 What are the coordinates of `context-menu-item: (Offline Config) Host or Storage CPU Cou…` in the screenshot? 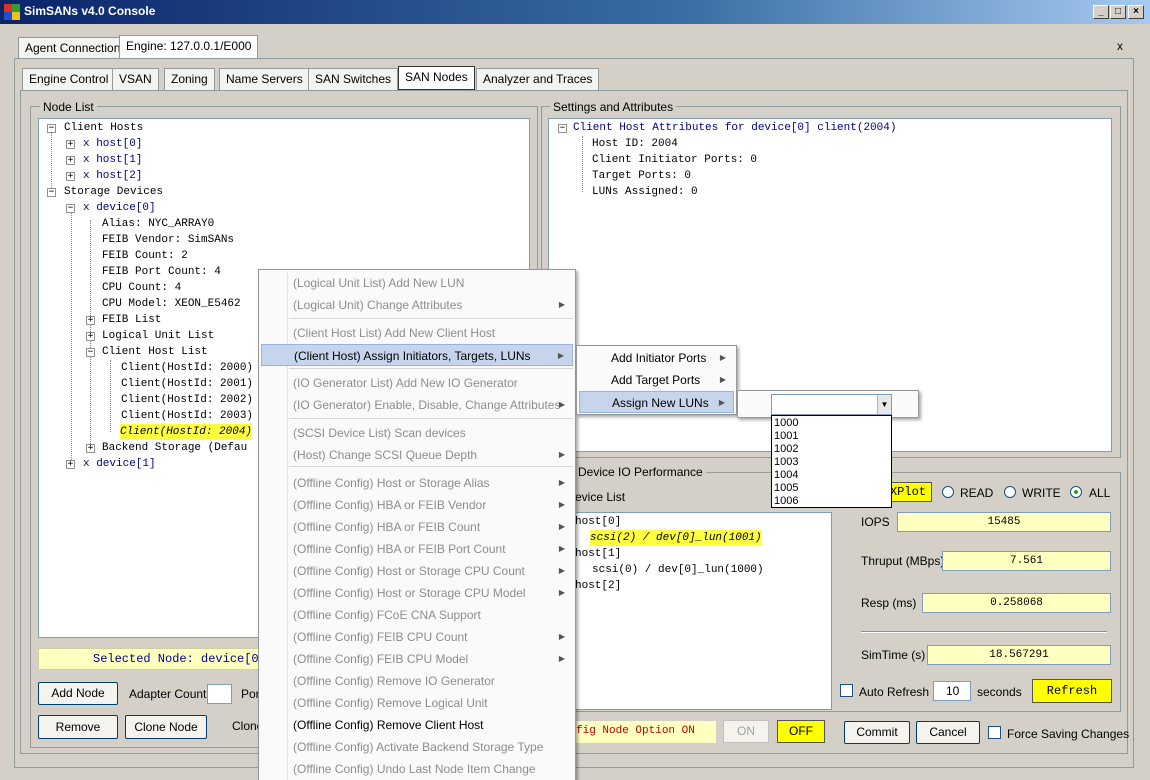 It's located at (417, 571).